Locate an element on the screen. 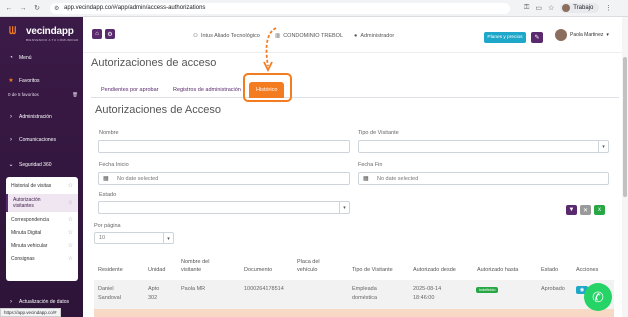  excel-icon: x is located at coordinates (599, 210).